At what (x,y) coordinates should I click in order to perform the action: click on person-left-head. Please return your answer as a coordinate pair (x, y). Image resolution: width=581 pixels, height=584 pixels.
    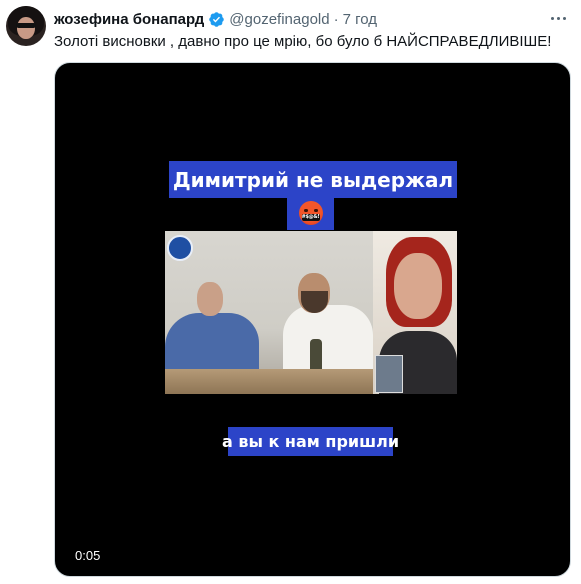
    Looking at the image, I should click on (210, 299).